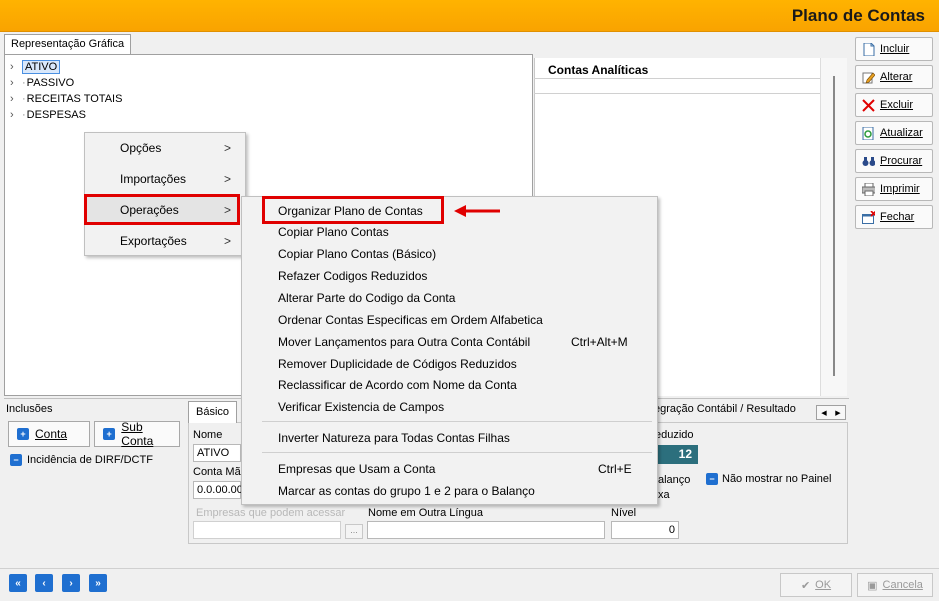 This screenshot has width=939, height=601. I want to click on right-toolbar, so click(894, 316).